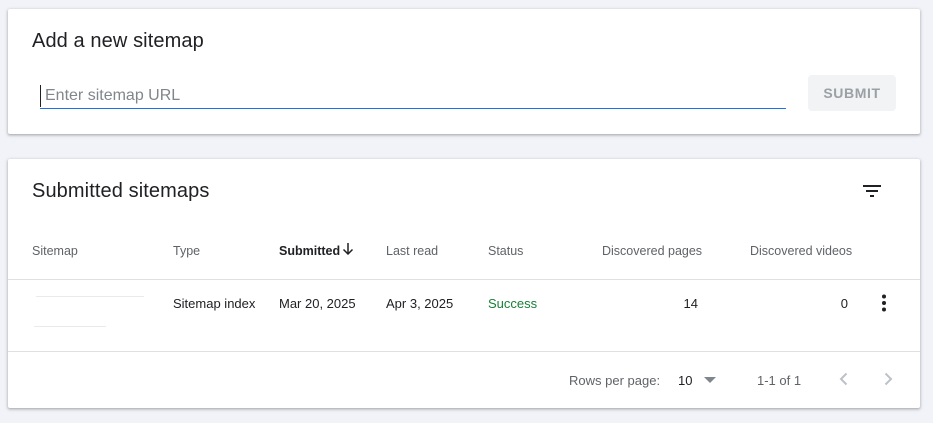 The height and width of the screenshot is (423, 933). I want to click on chevron-right-icon, so click(888, 379).